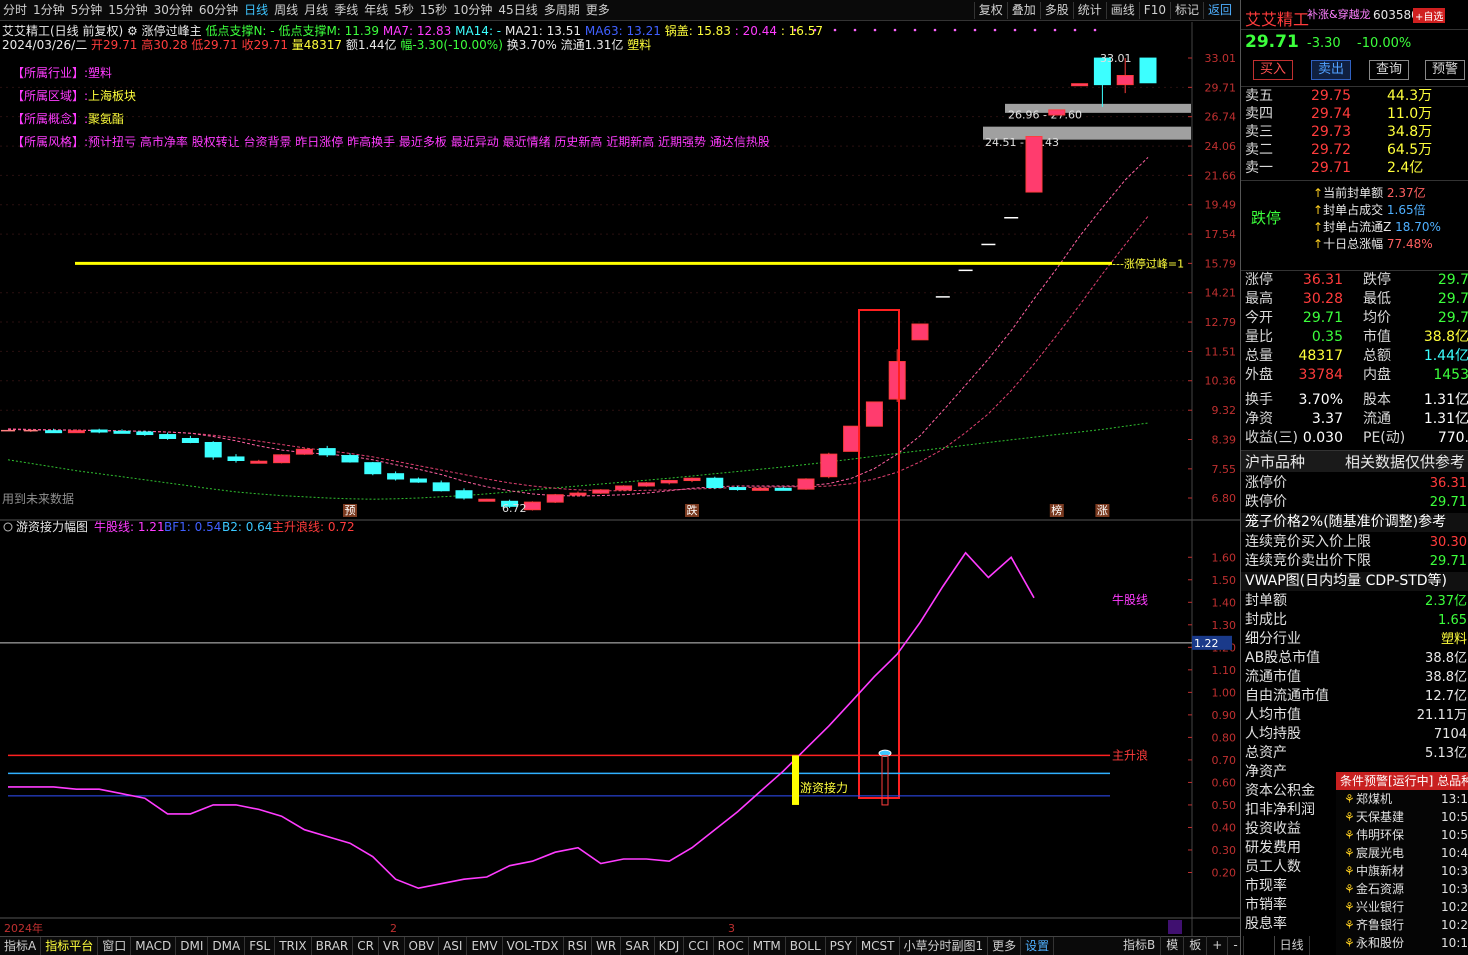 The image size is (1468, 955). Describe the element at coordinates (333, 946) in the screenshot. I see `indicator-tab: BRAR` at that location.